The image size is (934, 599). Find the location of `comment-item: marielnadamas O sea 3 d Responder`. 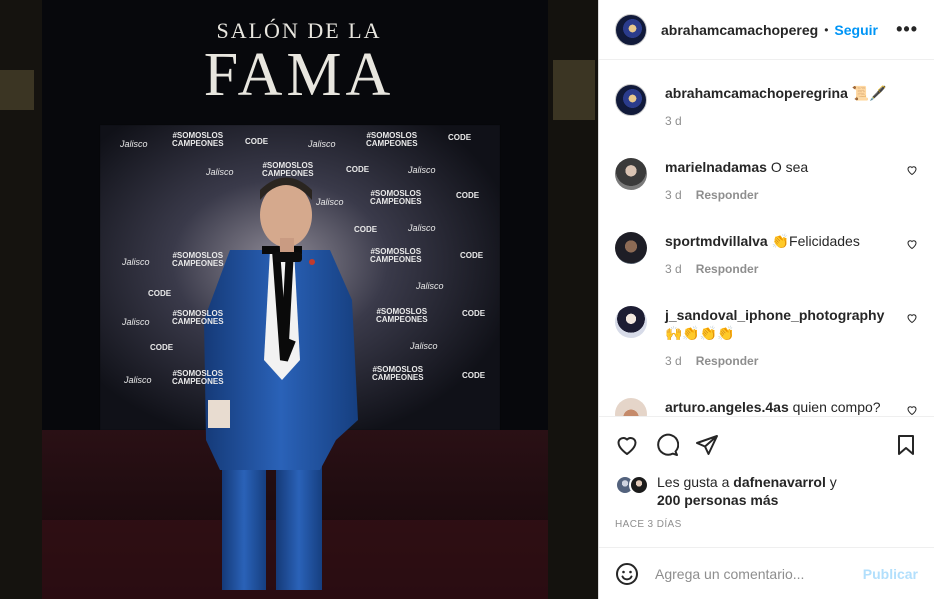

comment-item: marielnadamas O sea 3 d Responder is located at coordinates (768, 180).